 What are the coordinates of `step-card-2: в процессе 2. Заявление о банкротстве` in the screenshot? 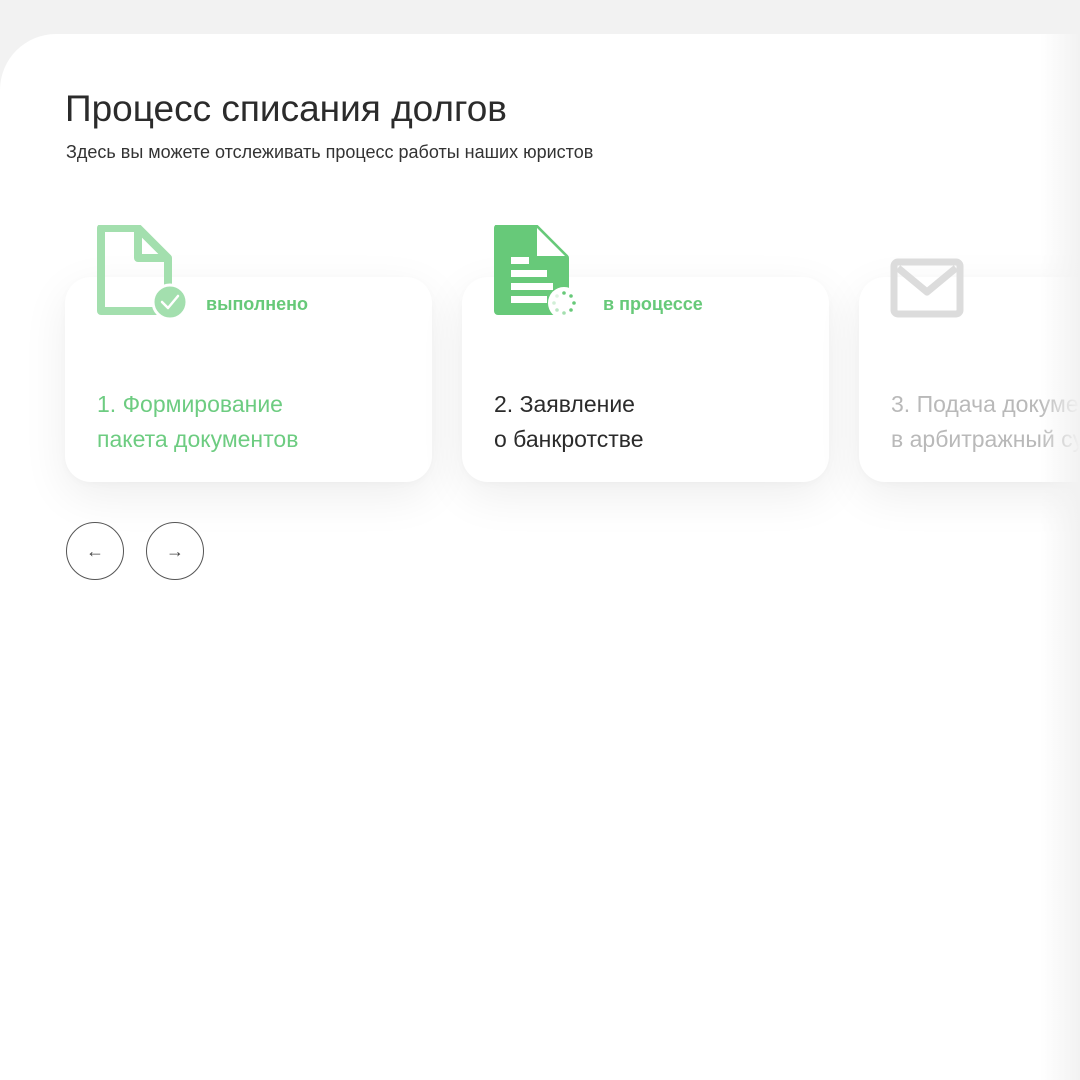 It's located at (645, 353).